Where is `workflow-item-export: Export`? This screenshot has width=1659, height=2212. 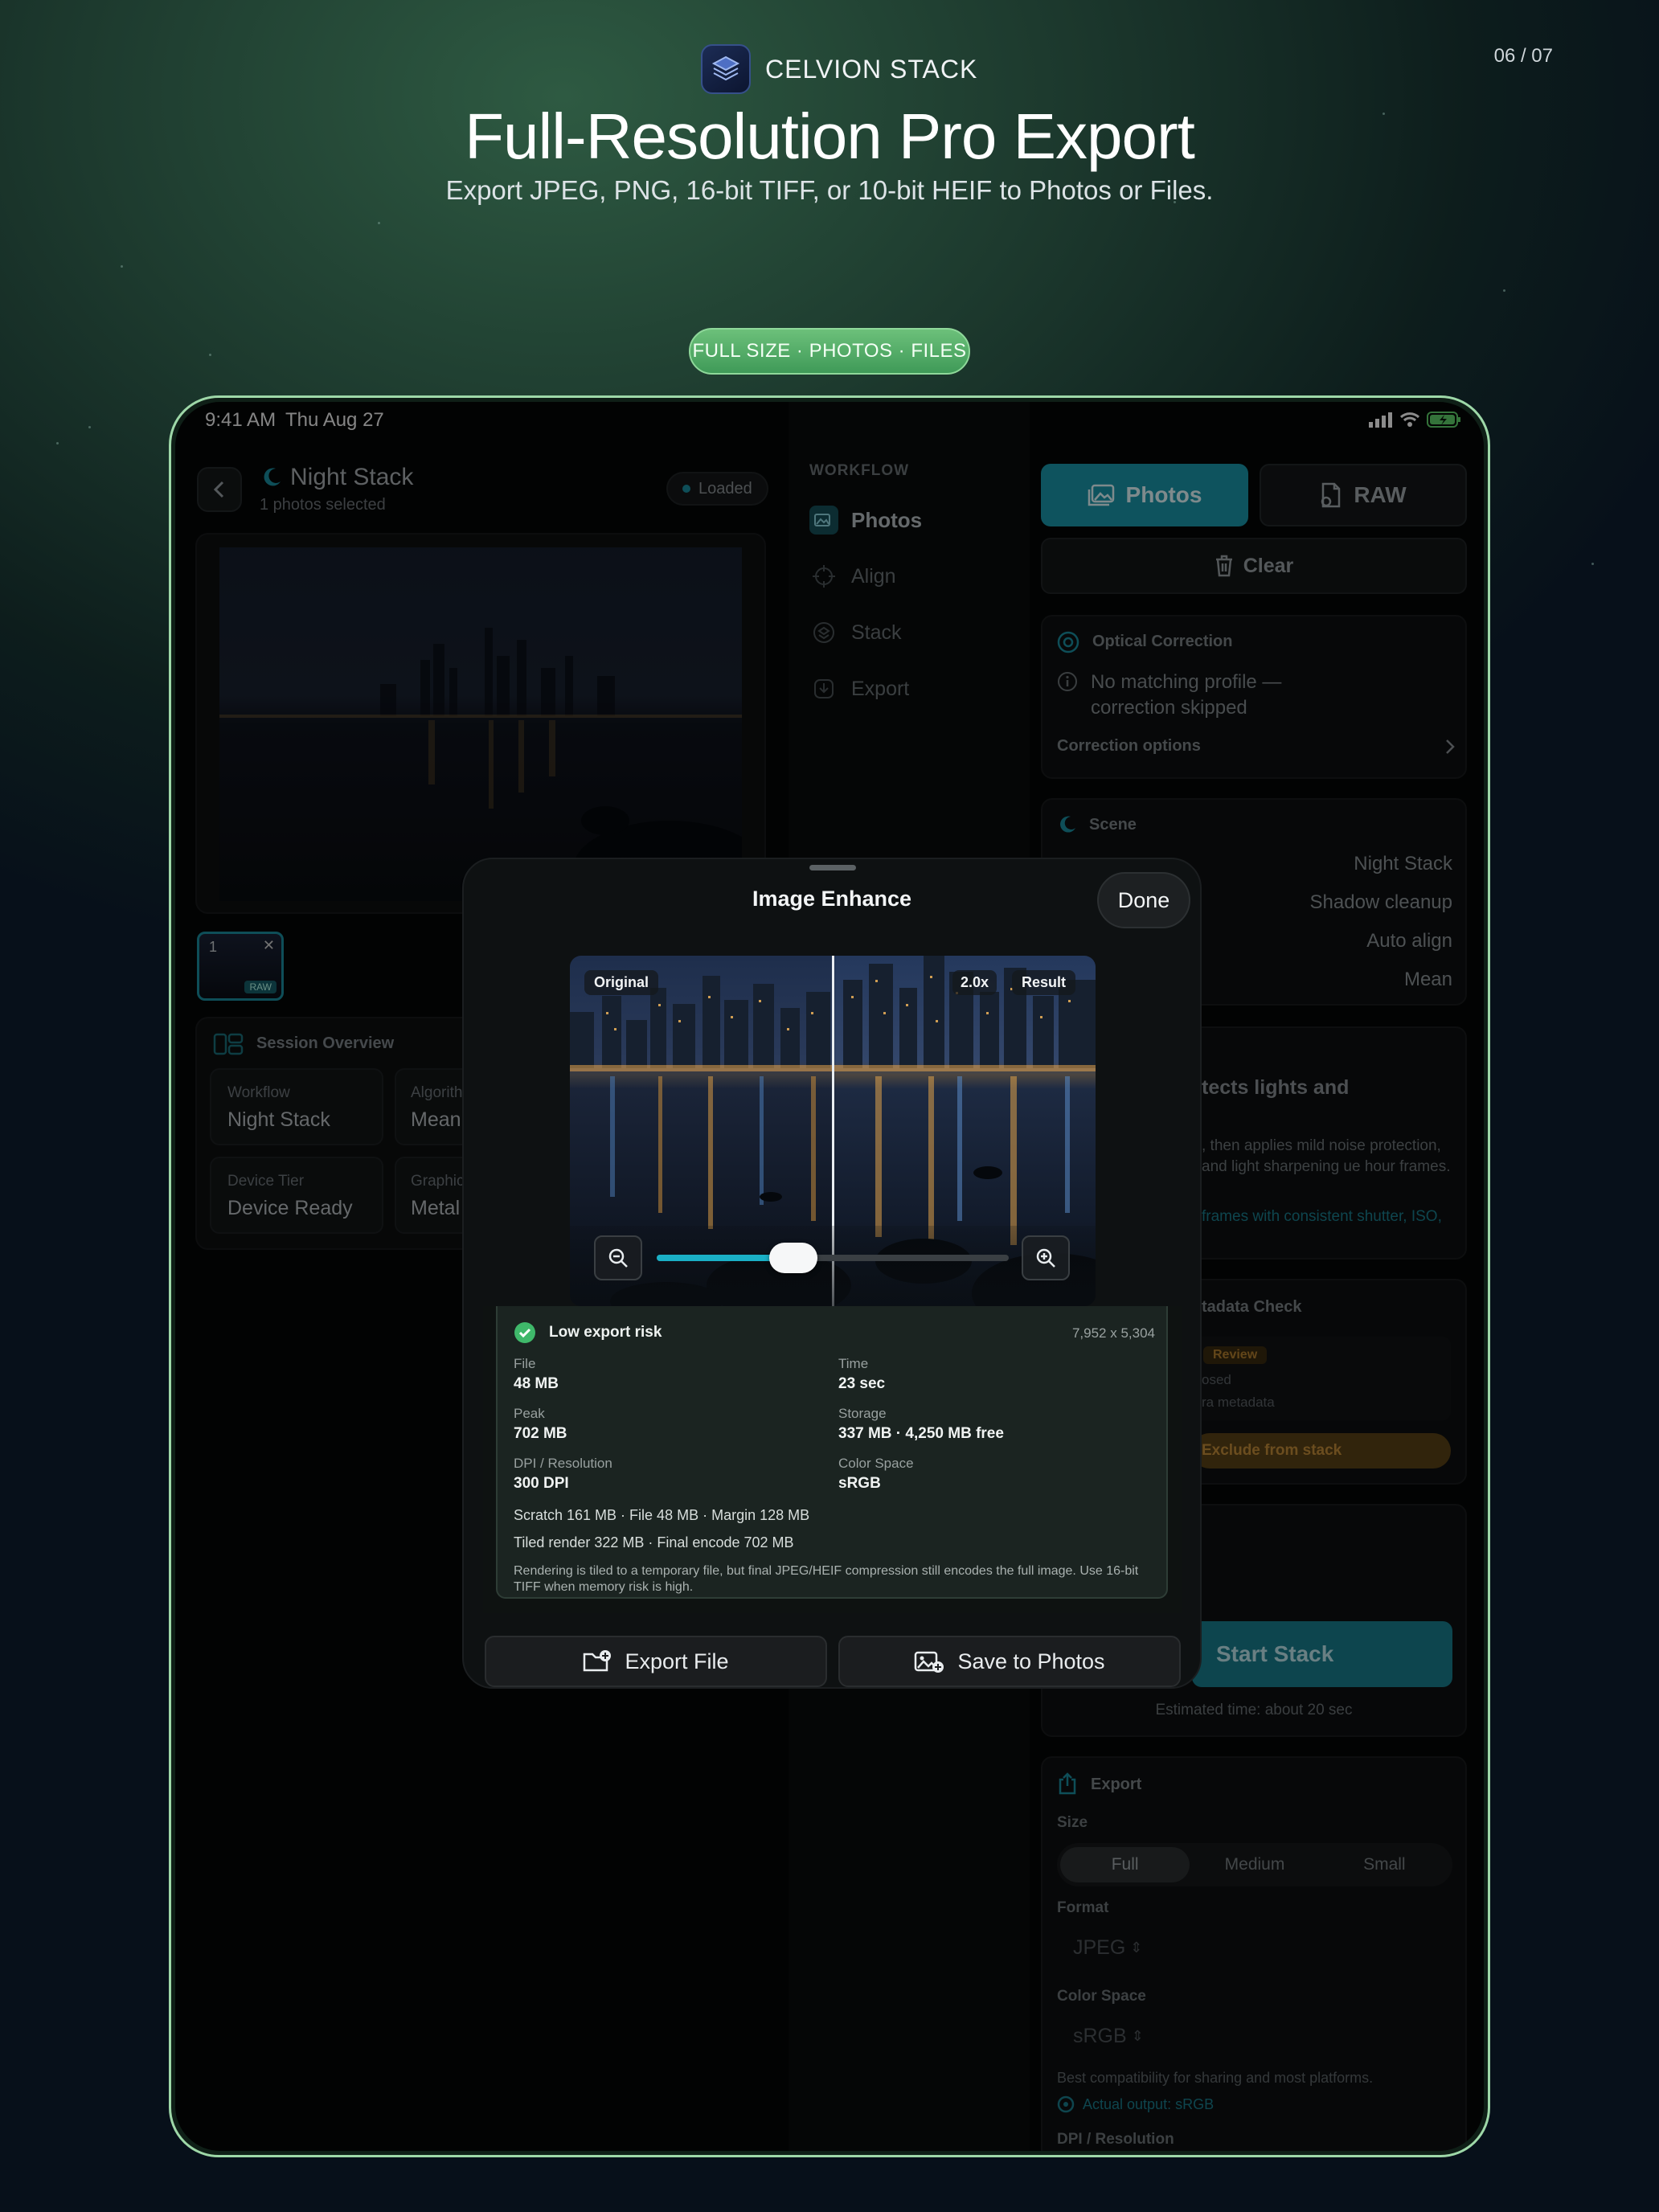 workflow-item-export: Export is located at coordinates (859, 688).